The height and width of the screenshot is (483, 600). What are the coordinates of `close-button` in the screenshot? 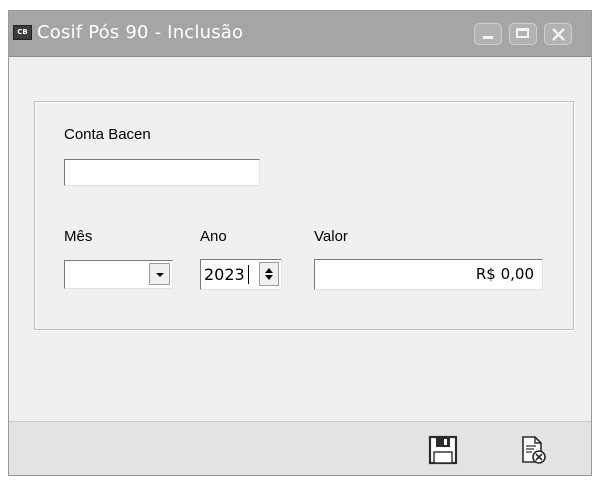 It's located at (558, 34).